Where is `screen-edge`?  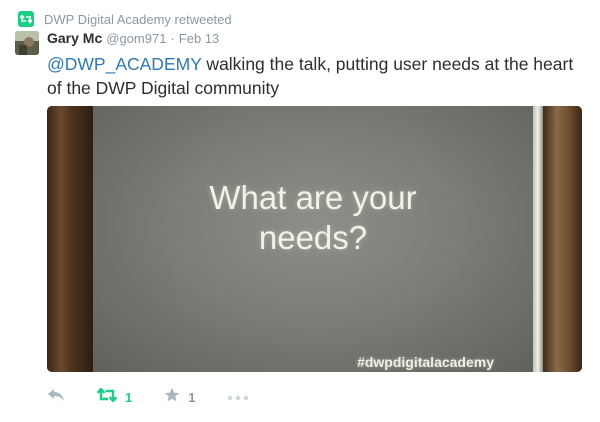 screen-edge is located at coordinates (538, 239).